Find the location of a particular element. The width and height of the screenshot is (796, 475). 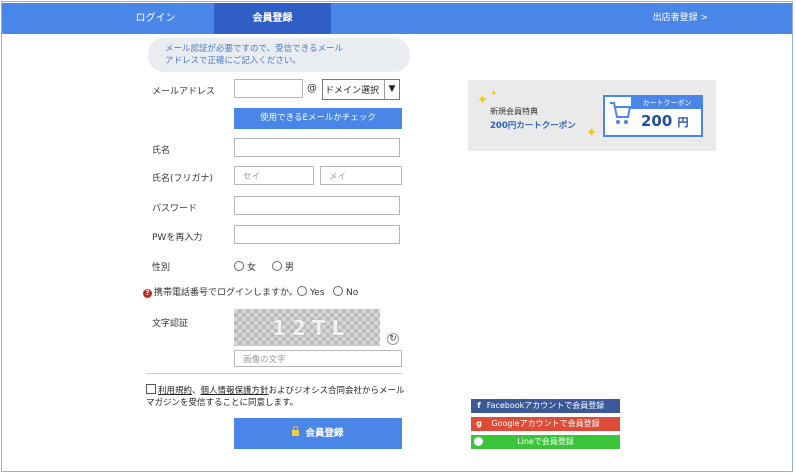

privacy-link: 個人情報保護方針 is located at coordinates (235, 391).